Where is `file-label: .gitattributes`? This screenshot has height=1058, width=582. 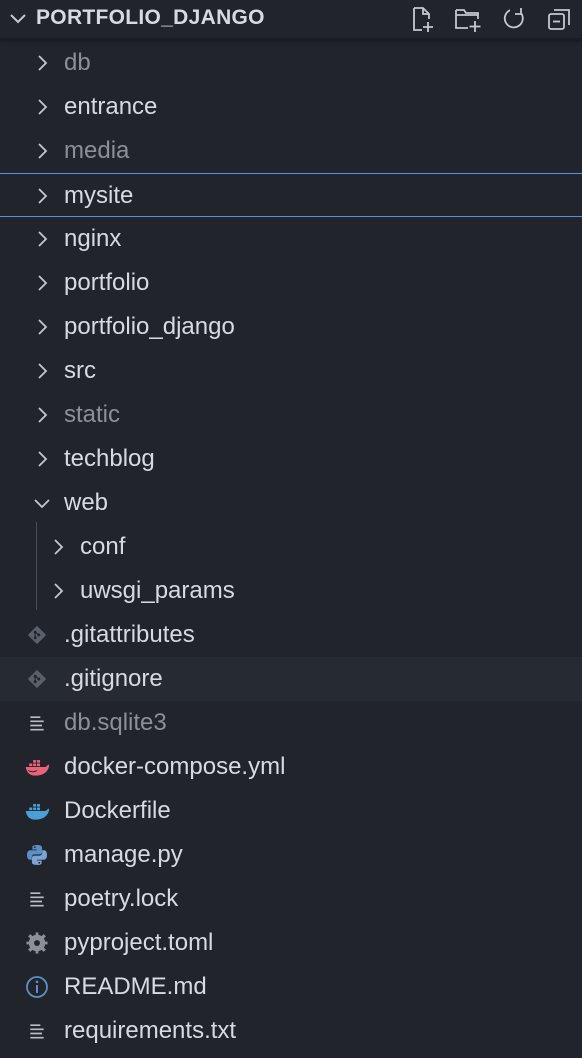 file-label: .gitattributes is located at coordinates (129, 634).